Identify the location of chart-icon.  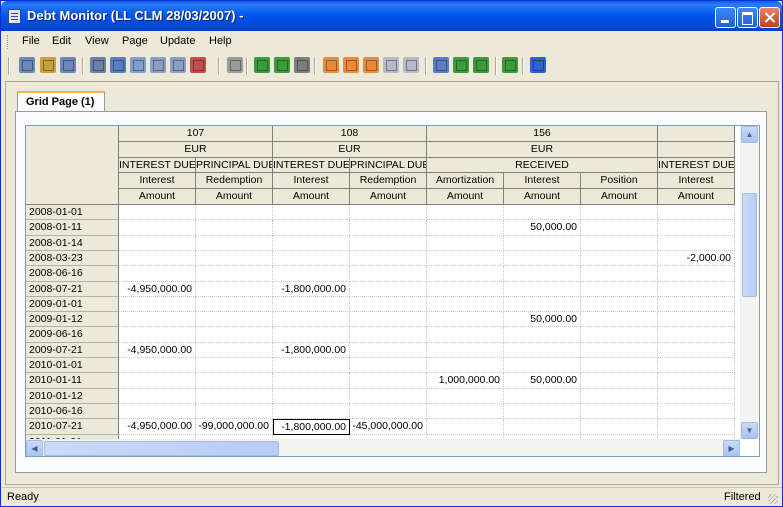
(138, 65).